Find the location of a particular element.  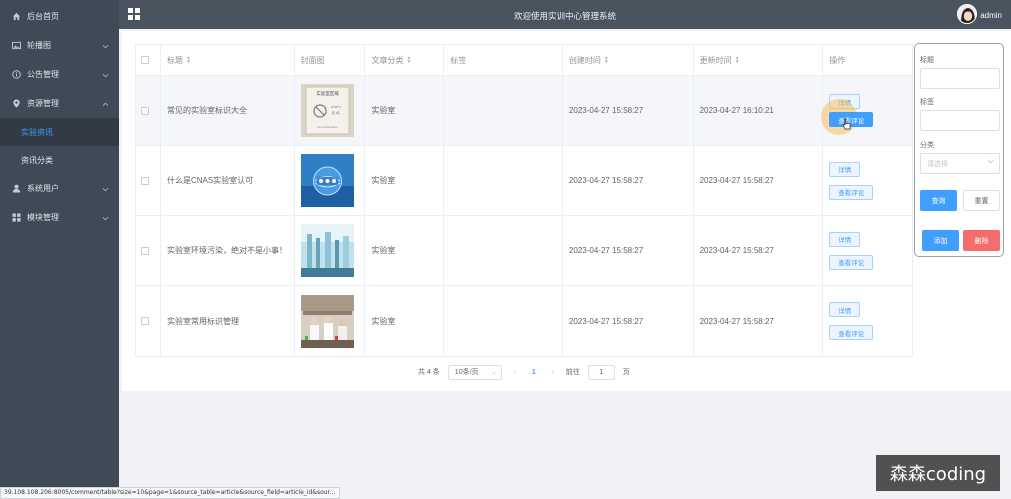

user-name: admin is located at coordinates (991, 15).